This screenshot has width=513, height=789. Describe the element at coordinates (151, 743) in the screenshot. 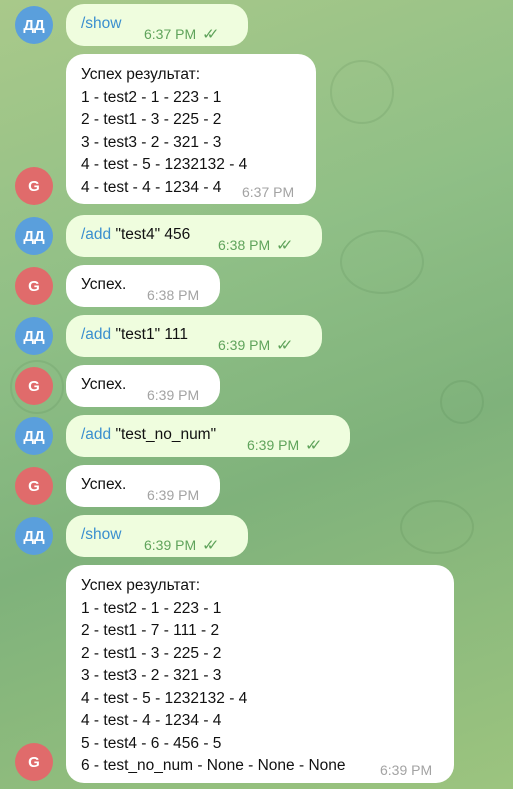

I see `message-line: 5 - test4 - 6 - 456 - 5` at that location.